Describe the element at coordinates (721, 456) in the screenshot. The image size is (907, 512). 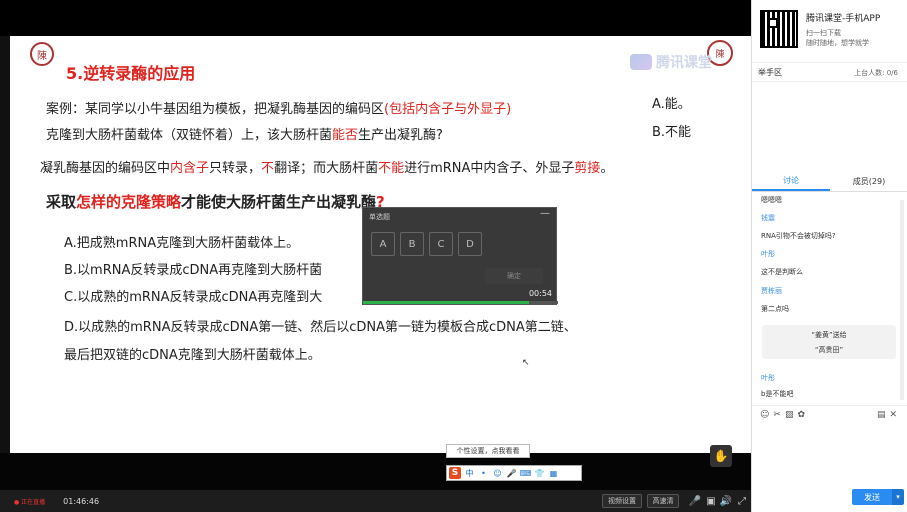
I see `raise-hand-icon: ✋` at that location.